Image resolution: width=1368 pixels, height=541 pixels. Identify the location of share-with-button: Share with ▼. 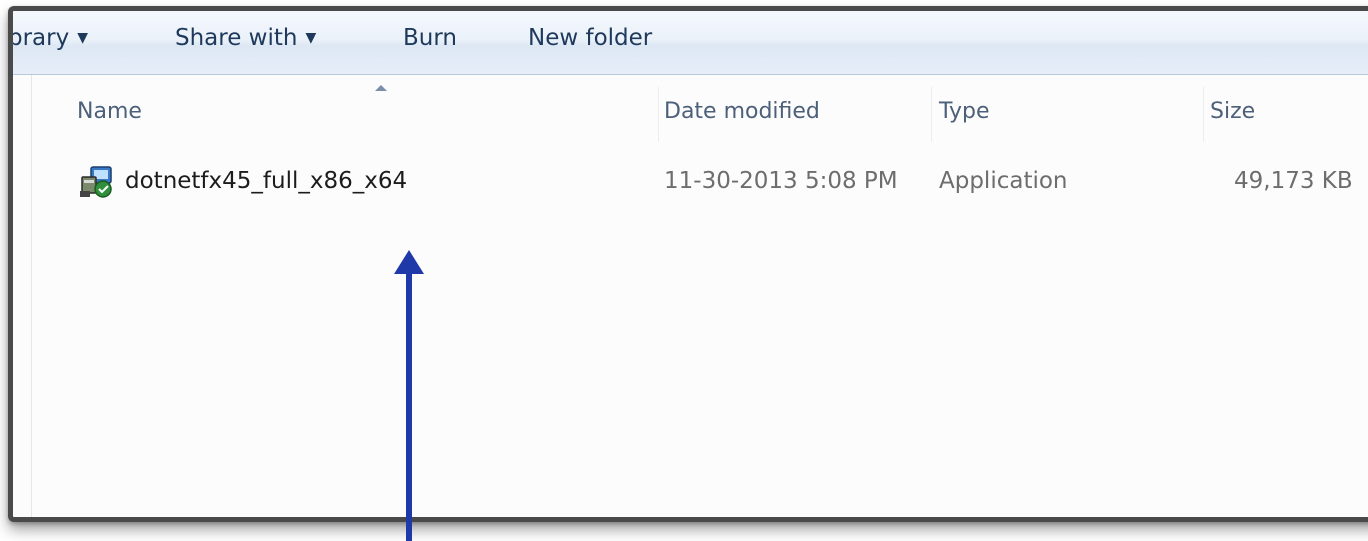
(245, 38).